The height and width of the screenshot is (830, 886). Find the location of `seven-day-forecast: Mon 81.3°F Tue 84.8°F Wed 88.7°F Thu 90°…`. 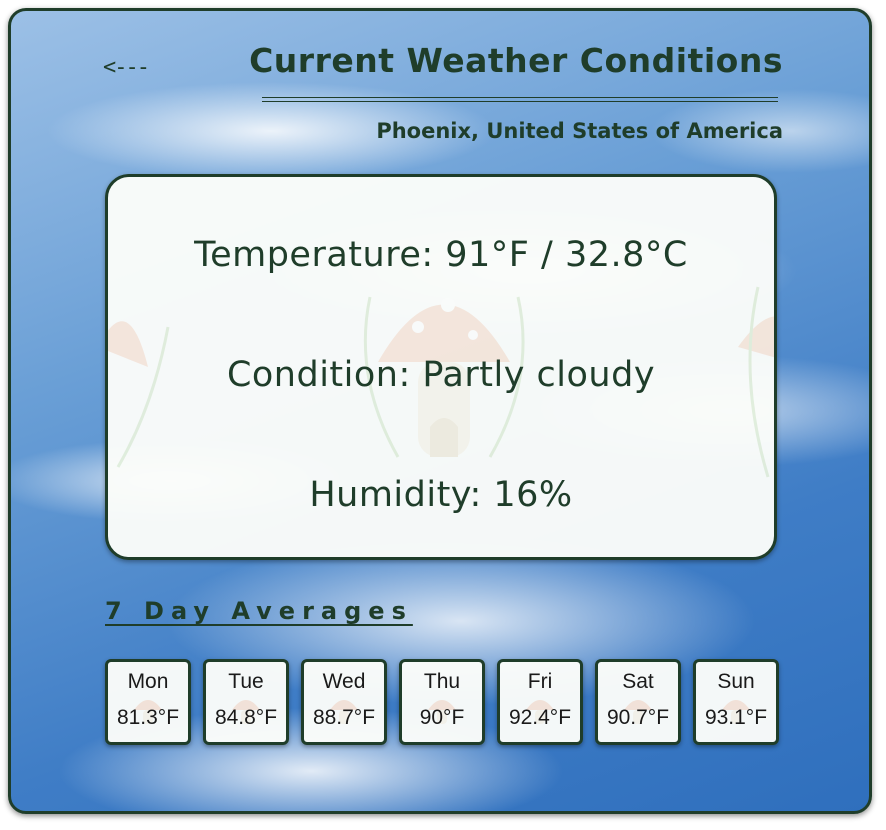

seven-day-forecast: Mon 81.3°F Tue 84.8°F Wed 88.7°F Thu 90°… is located at coordinates (442, 702).